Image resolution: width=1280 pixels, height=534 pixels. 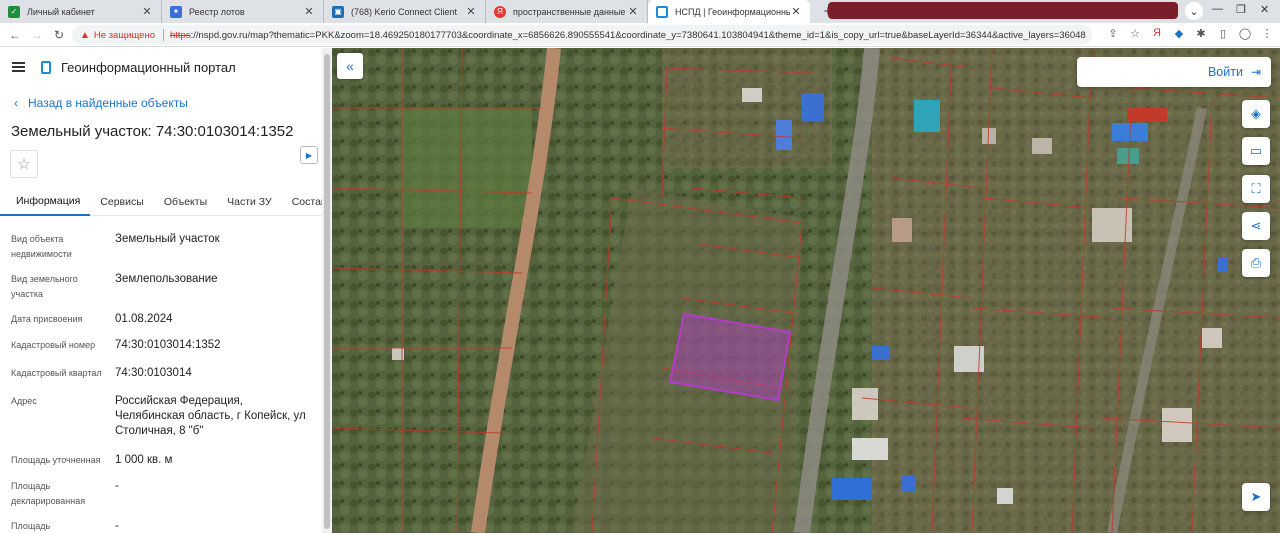 What do you see at coordinates (163, 35) in the screenshot?
I see `divider` at bounding box center [163, 35].